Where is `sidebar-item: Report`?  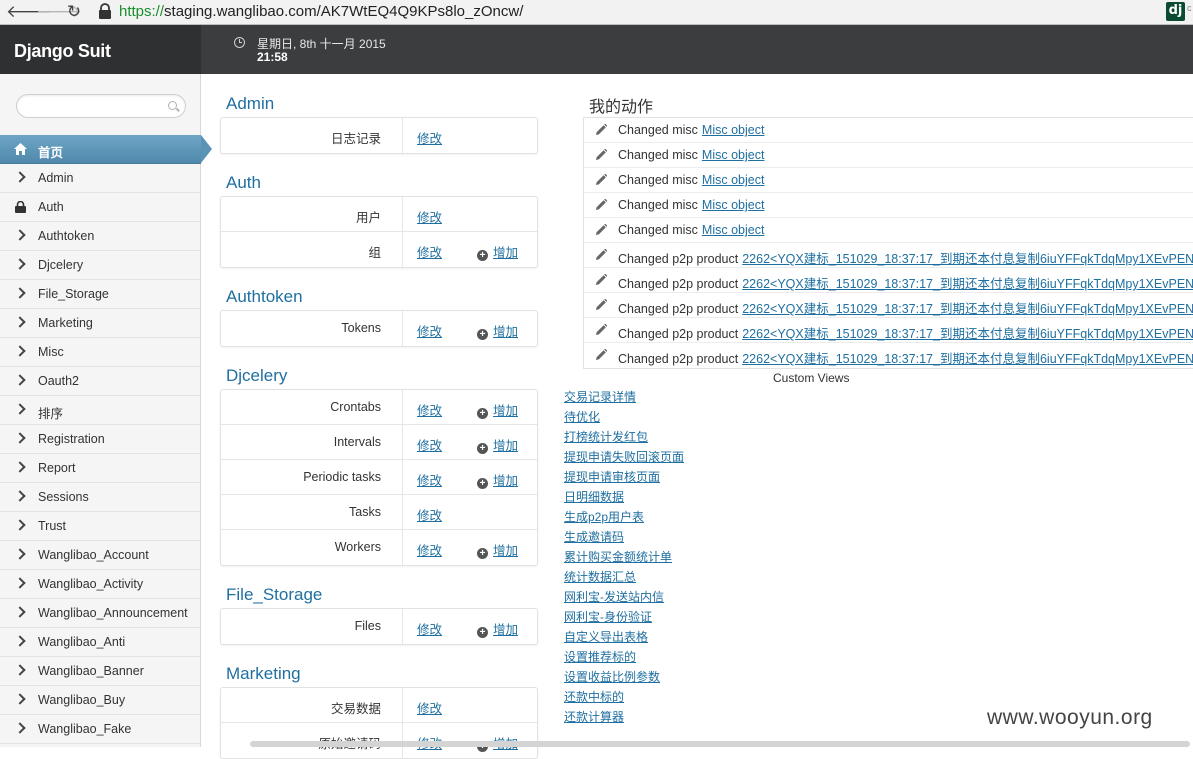 sidebar-item: Report is located at coordinates (100, 468).